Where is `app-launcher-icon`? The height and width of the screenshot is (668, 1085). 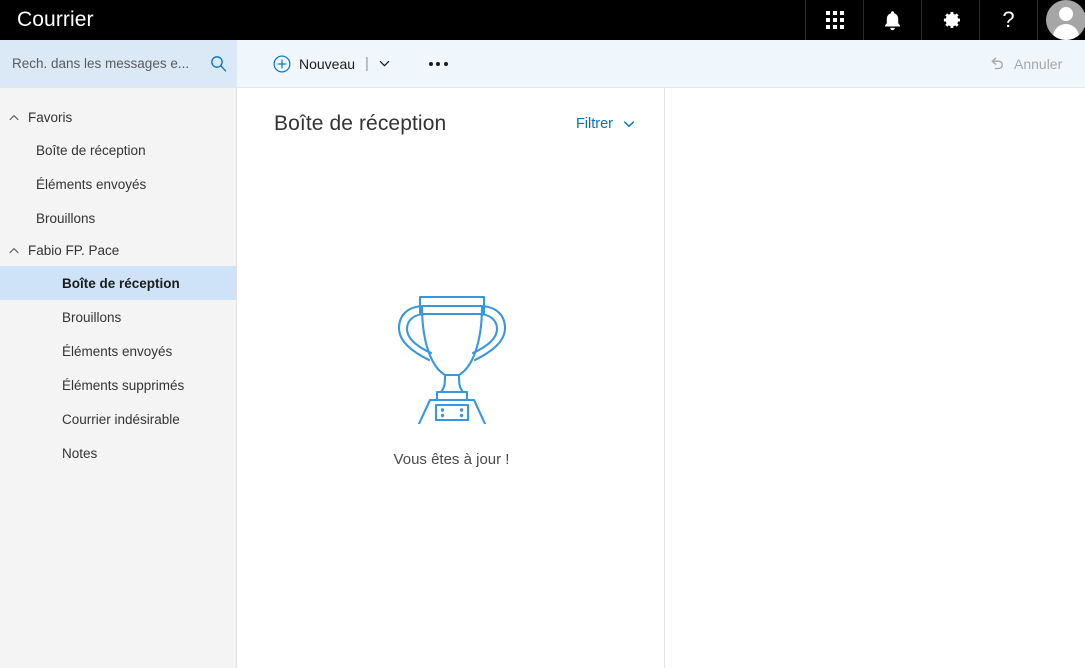
app-launcher-icon is located at coordinates (834, 20).